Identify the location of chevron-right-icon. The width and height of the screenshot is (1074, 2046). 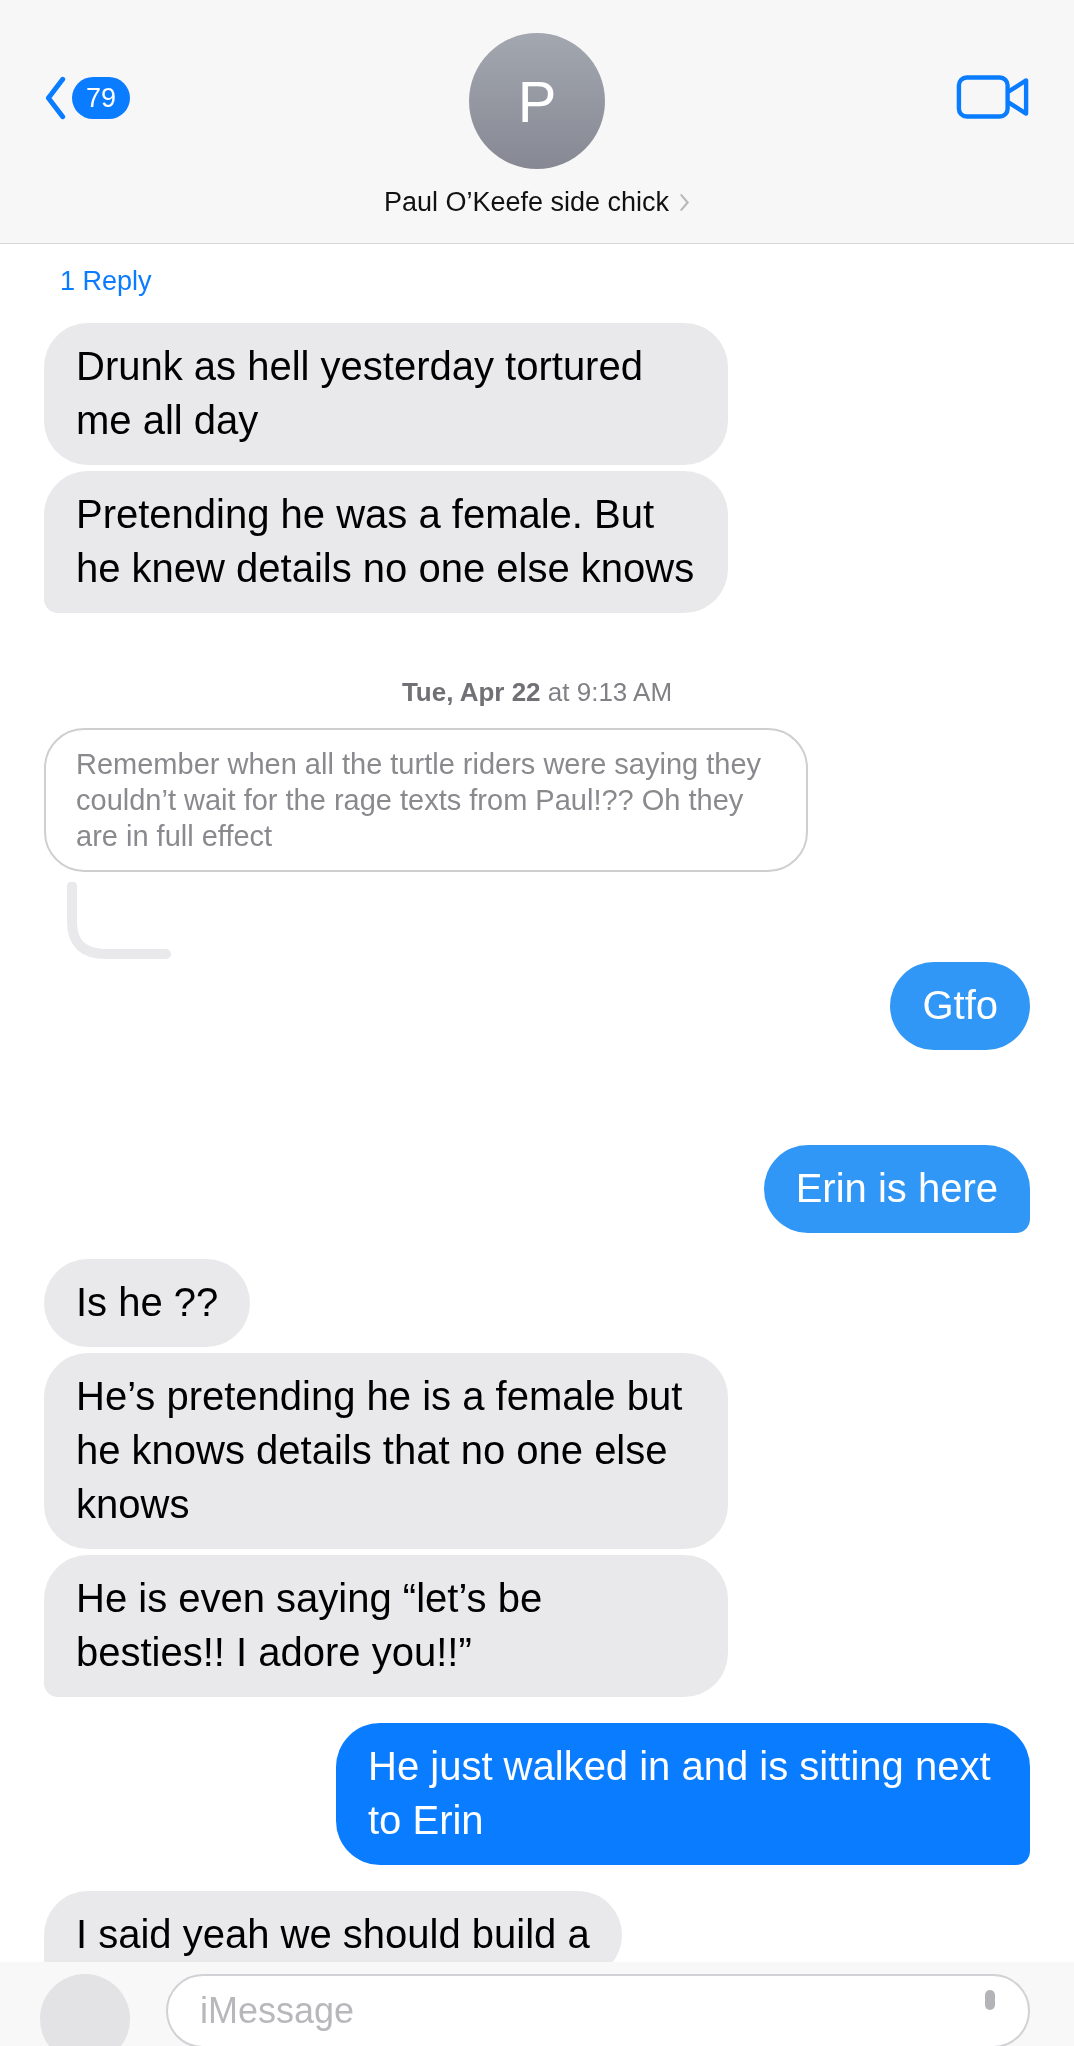
(685, 202).